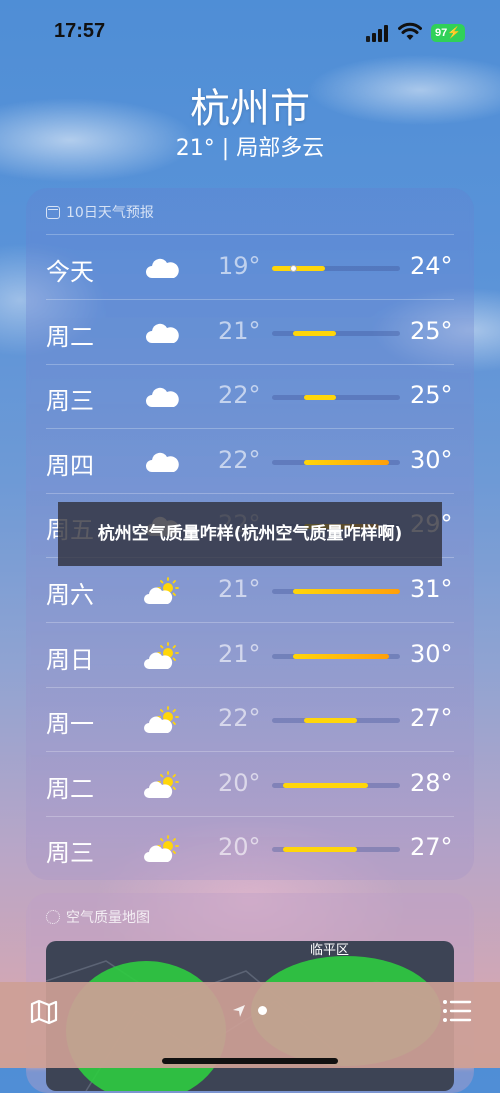 The width and height of the screenshot is (500, 1093). Describe the element at coordinates (293, 268) in the screenshot. I see `current-temperature-dot` at that location.